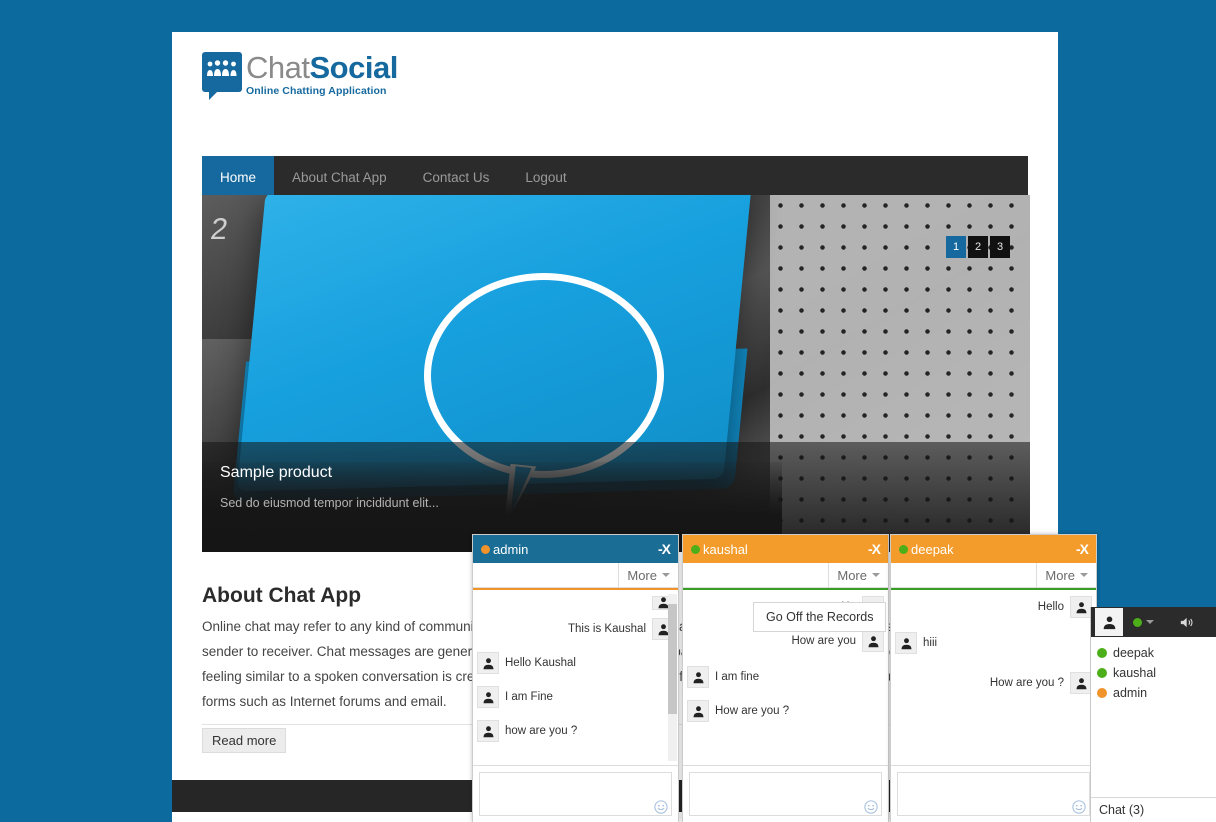  I want to click on people-glyph, so click(222, 68).